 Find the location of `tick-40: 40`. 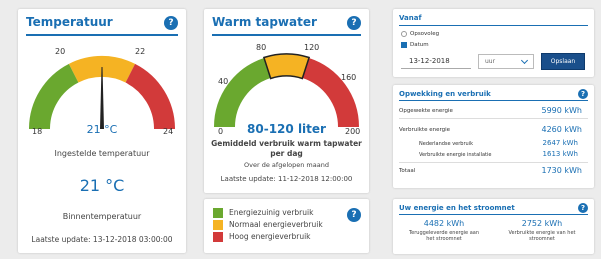

tick-40: 40 is located at coordinates (223, 81).